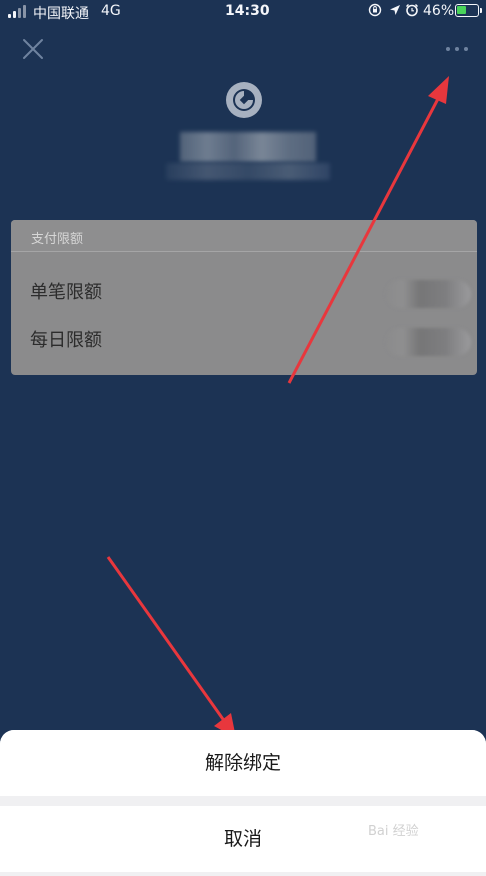 This screenshot has width=486, height=876. I want to click on single-limit-label: 单笔限额, so click(66, 292).